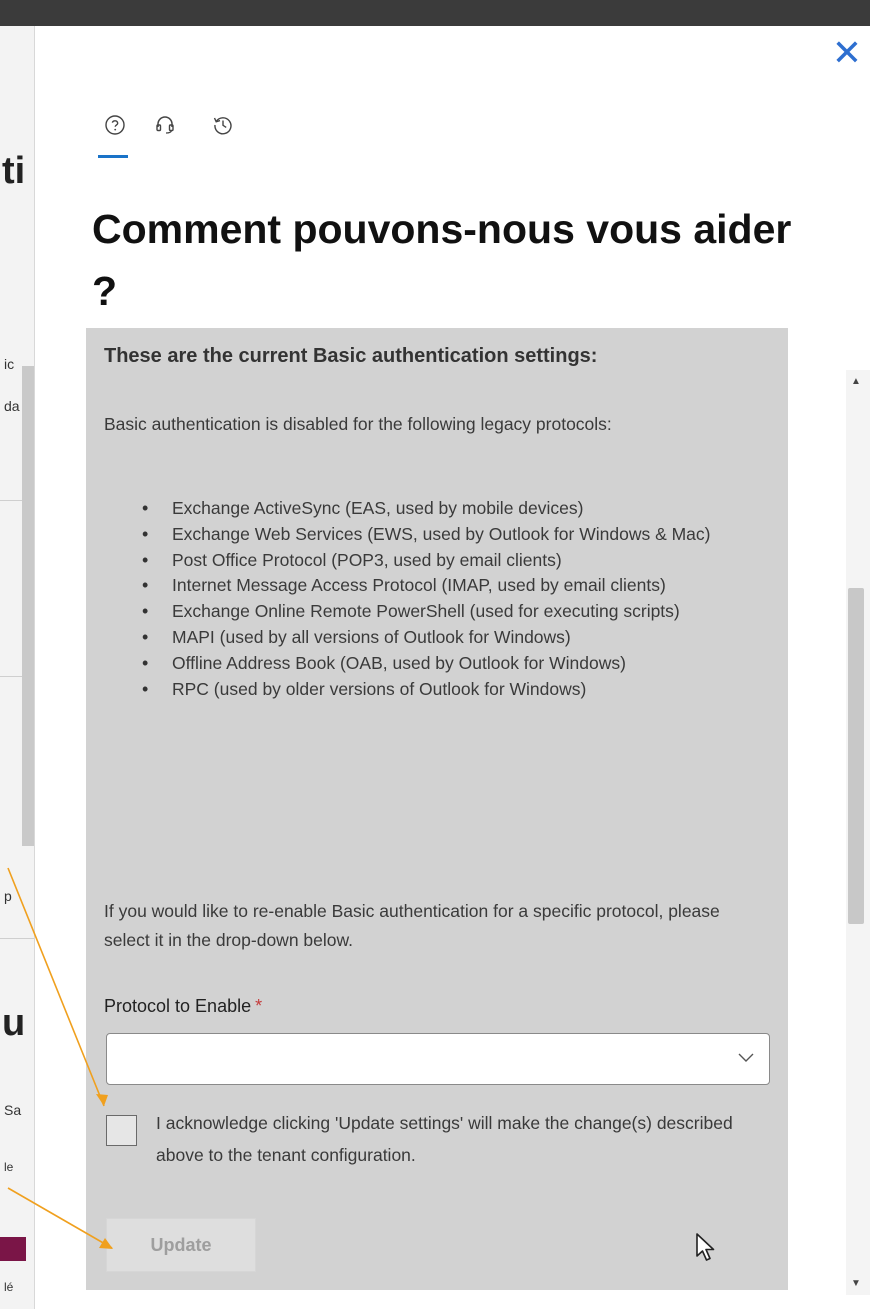 The image size is (870, 1309). Describe the element at coordinates (847, 53) in the screenshot. I see `close-icon: ✕` at that location.